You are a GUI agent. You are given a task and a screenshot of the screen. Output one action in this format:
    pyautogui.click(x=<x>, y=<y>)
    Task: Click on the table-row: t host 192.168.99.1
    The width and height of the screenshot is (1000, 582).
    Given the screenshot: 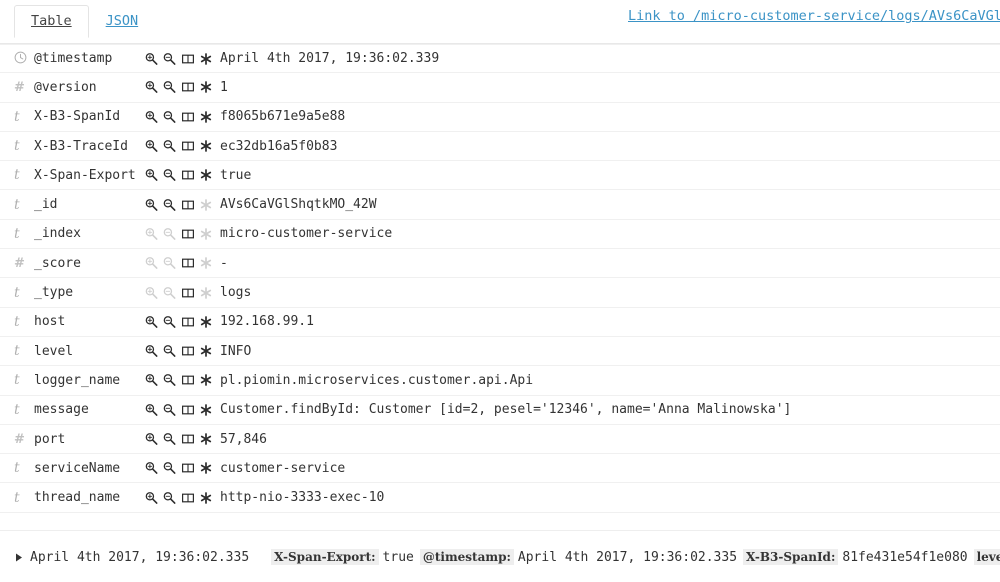 What is the action you would take?
    pyautogui.click(x=500, y=322)
    